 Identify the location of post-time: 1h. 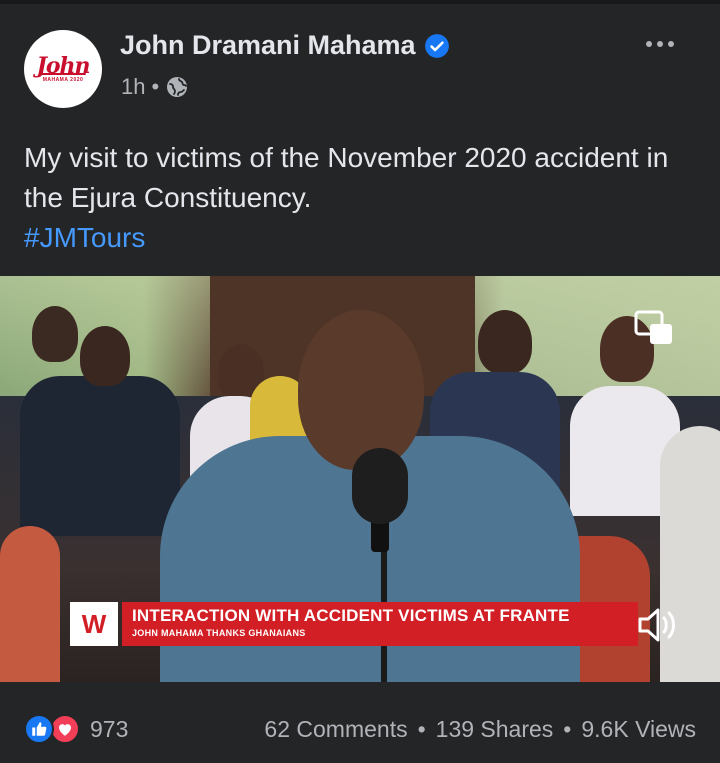
(133, 87).